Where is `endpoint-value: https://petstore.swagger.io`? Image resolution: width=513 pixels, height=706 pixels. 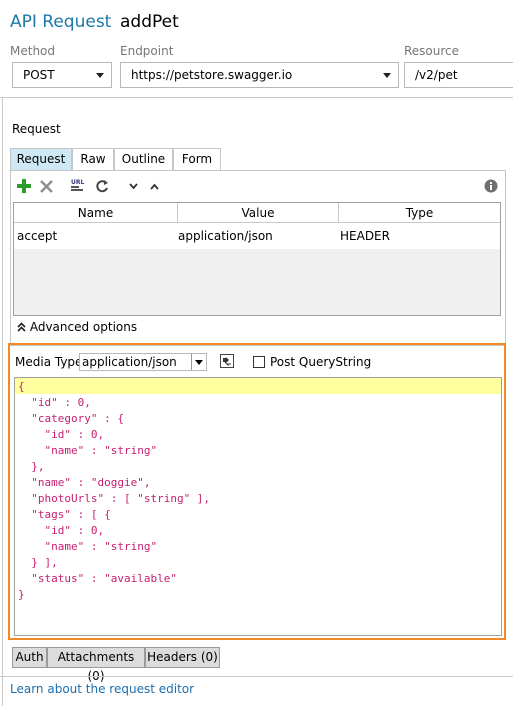 endpoint-value: https://petstore.swagger.io is located at coordinates (212, 75).